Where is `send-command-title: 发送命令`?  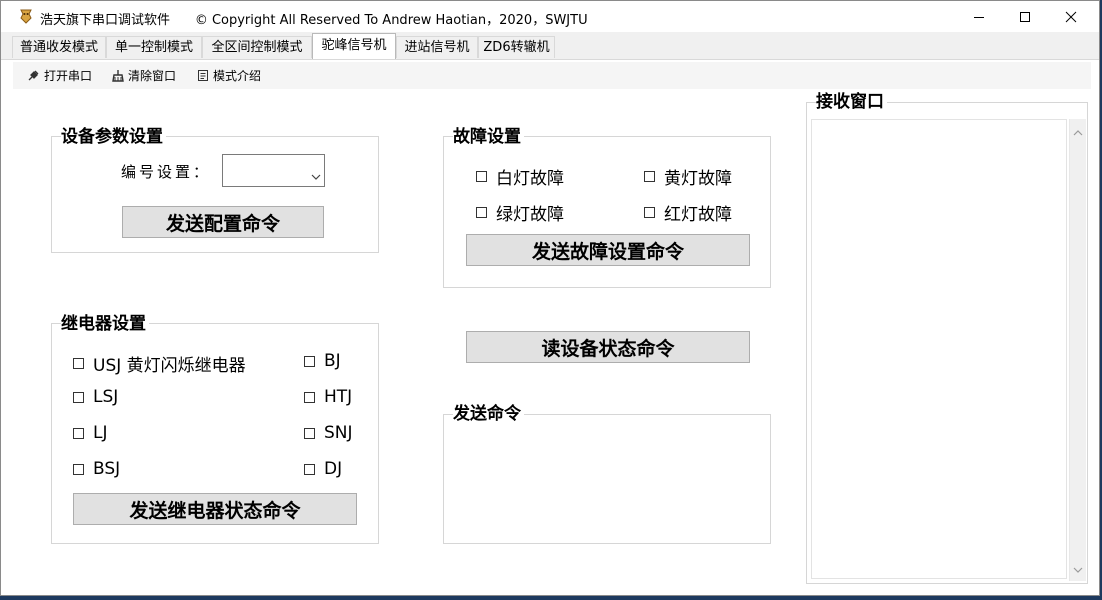 send-command-title: 发送命令 is located at coordinates (488, 414).